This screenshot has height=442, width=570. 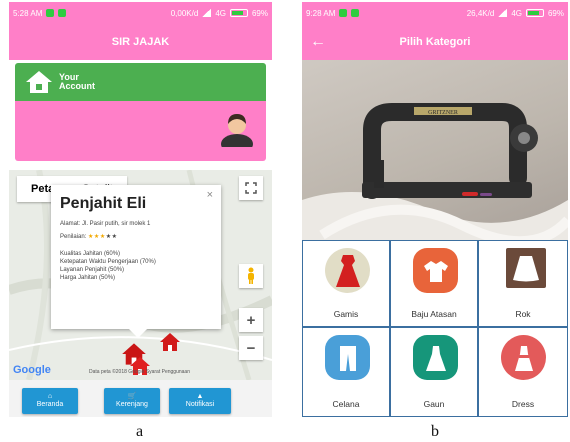 I want to click on metric-item: Kualitas Jahitan (60%), so click(x=90, y=254).